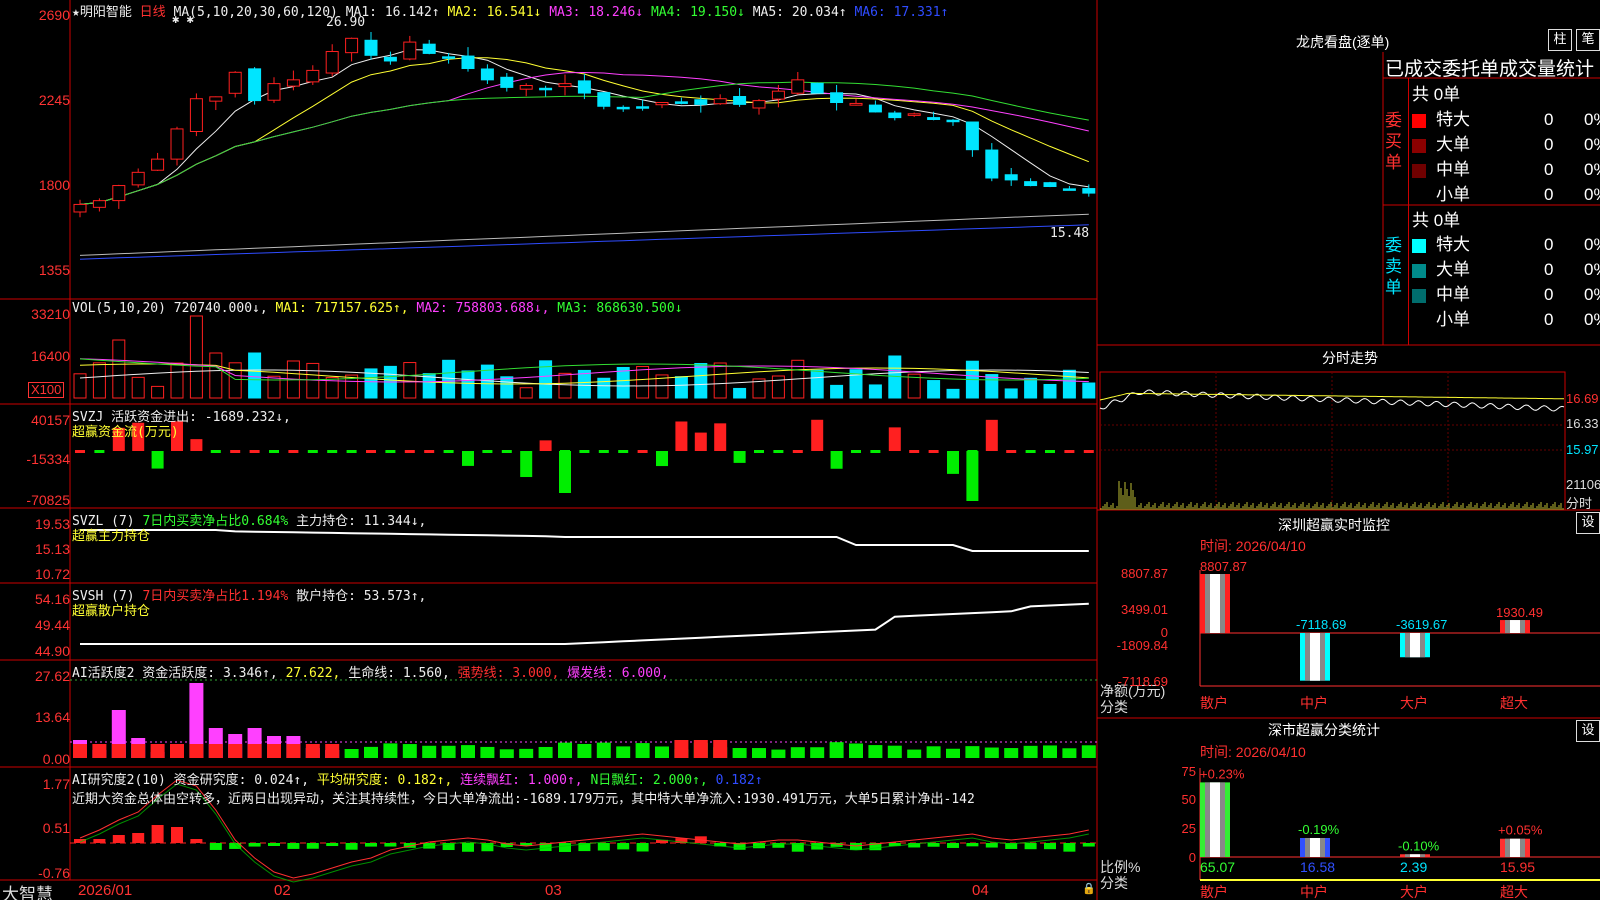  I want to click on cls-y-tick: 0, so click(1192, 857).